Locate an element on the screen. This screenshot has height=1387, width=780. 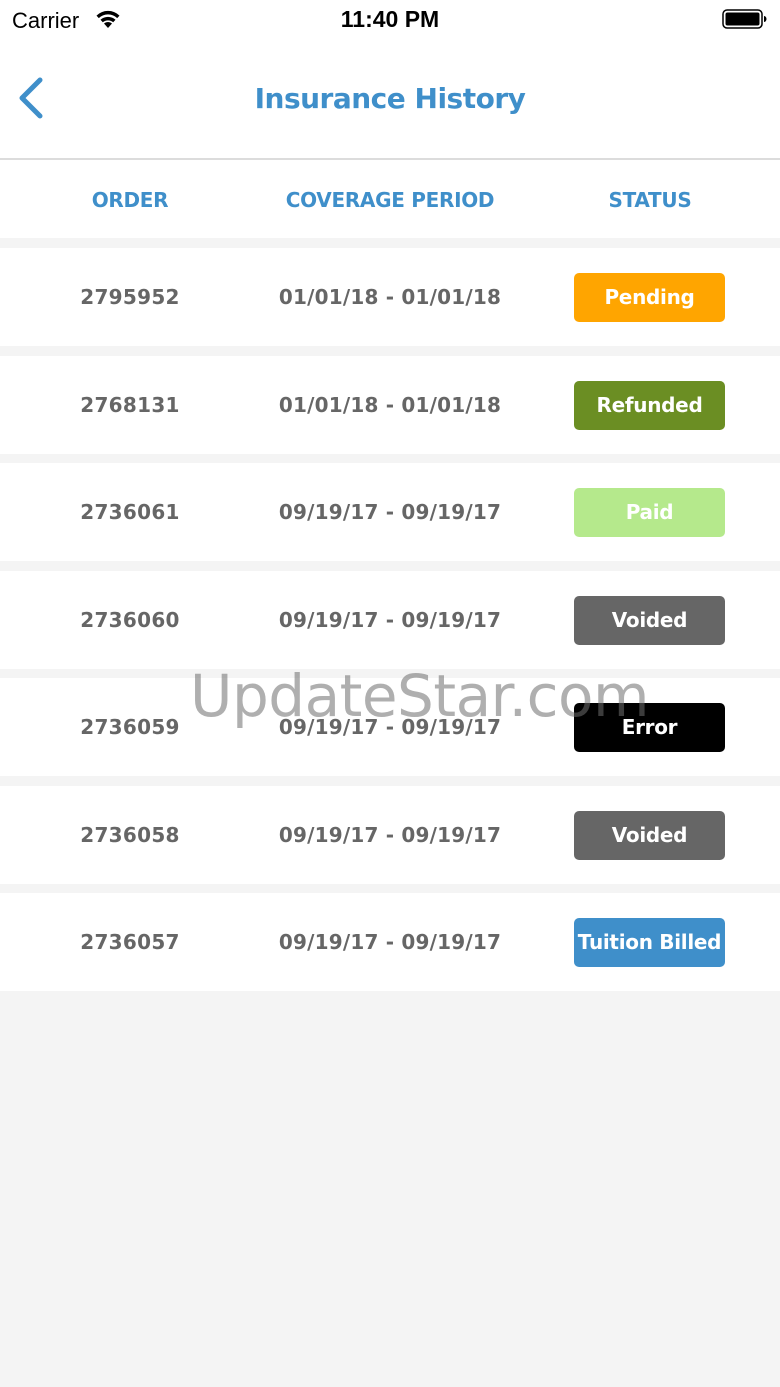
table-row: 2795952 01/01/18 - 01/01/18 Pending is located at coordinates (390, 297).